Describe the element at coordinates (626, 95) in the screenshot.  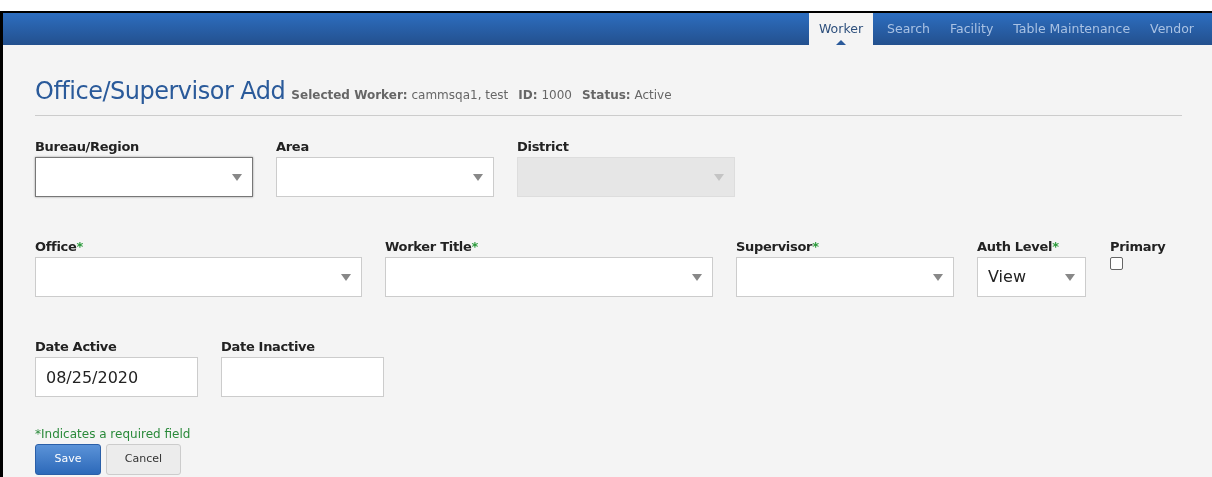
I see `worker-detail: Status: Active` at that location.